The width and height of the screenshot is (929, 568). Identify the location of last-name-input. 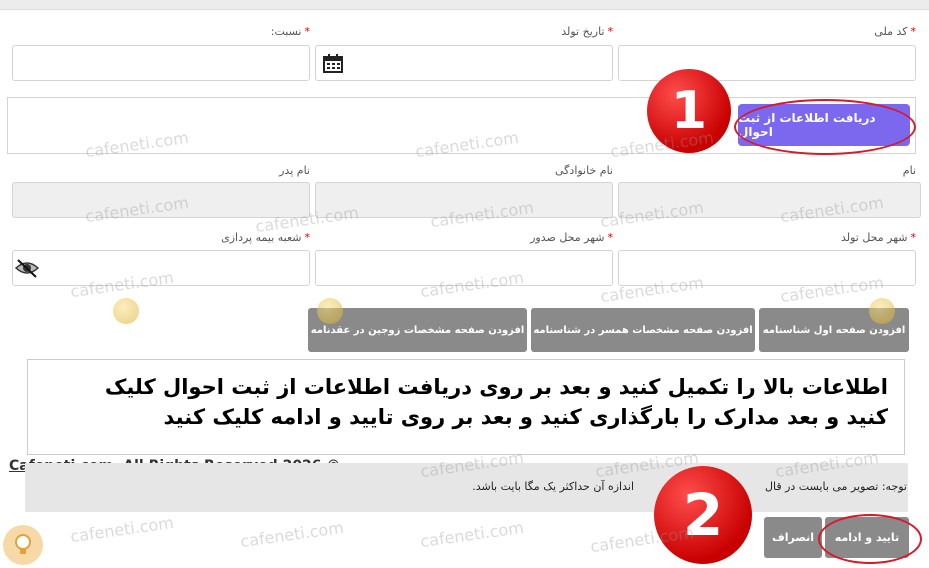
(464, 200).